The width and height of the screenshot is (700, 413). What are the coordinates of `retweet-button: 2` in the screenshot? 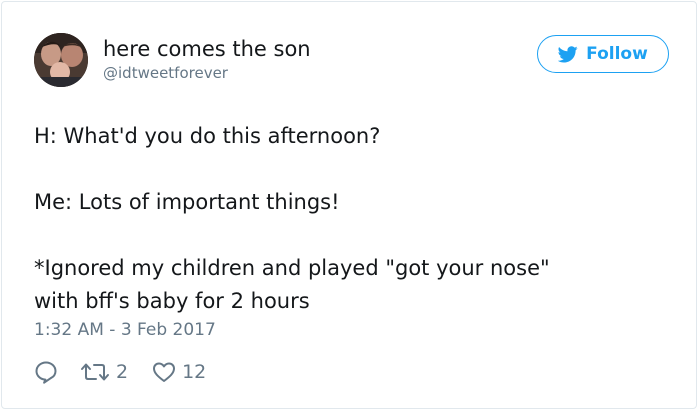 It's located at (104, 372).